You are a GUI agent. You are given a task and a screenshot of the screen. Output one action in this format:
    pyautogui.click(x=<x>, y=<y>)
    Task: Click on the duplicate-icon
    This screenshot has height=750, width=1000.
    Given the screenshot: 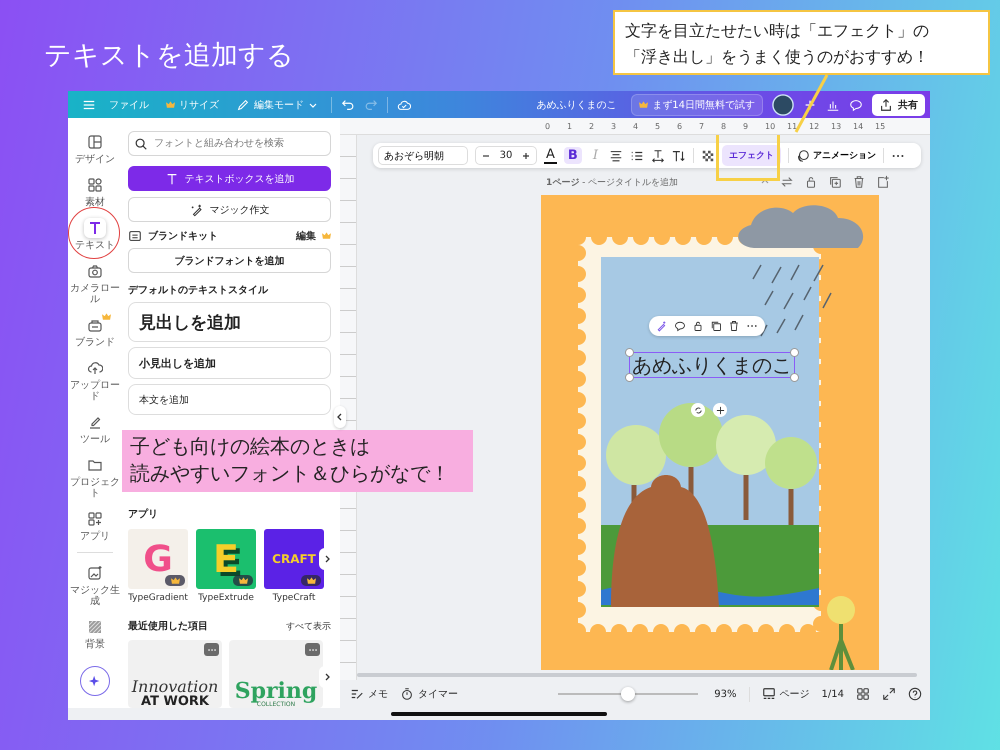 What is the action you would take?
    pyautogui.click(x=716, y=326)
    